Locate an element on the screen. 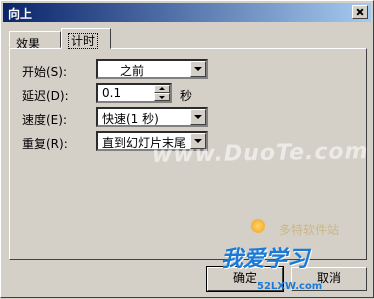 The height and width of the screenshot is (299, 374). repeat-label: 重复(R): is located at coordinates (45, 144).